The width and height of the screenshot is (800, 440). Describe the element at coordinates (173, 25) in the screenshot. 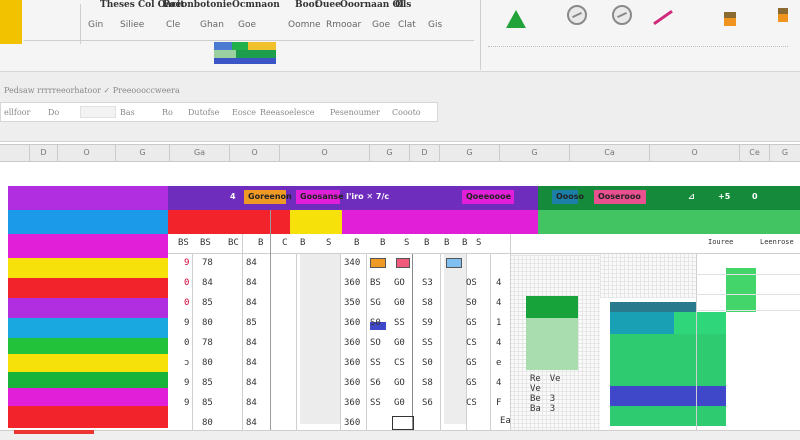

I see `ribbon-button: Cle` at that location.